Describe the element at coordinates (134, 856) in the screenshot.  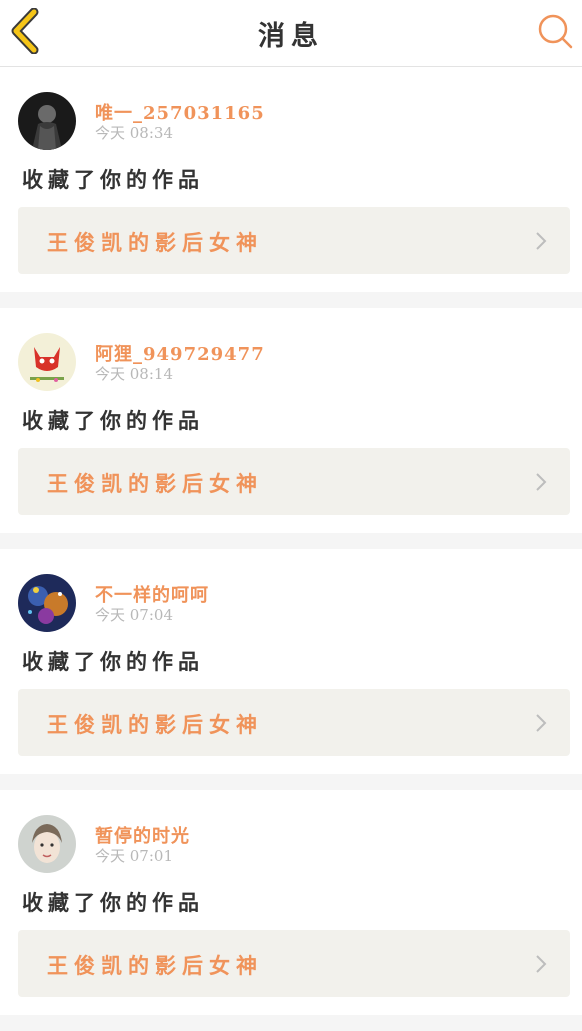
I see `timestamp: 今天 07:01` at that location.